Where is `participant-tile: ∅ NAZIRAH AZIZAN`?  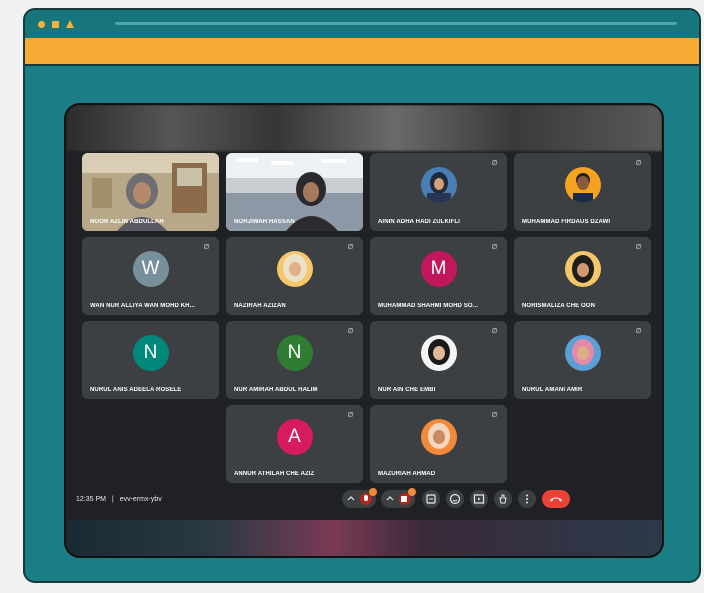
participant-tile: ∅ NAZIRAH AZIZAN is located at coordinates (294, 276).